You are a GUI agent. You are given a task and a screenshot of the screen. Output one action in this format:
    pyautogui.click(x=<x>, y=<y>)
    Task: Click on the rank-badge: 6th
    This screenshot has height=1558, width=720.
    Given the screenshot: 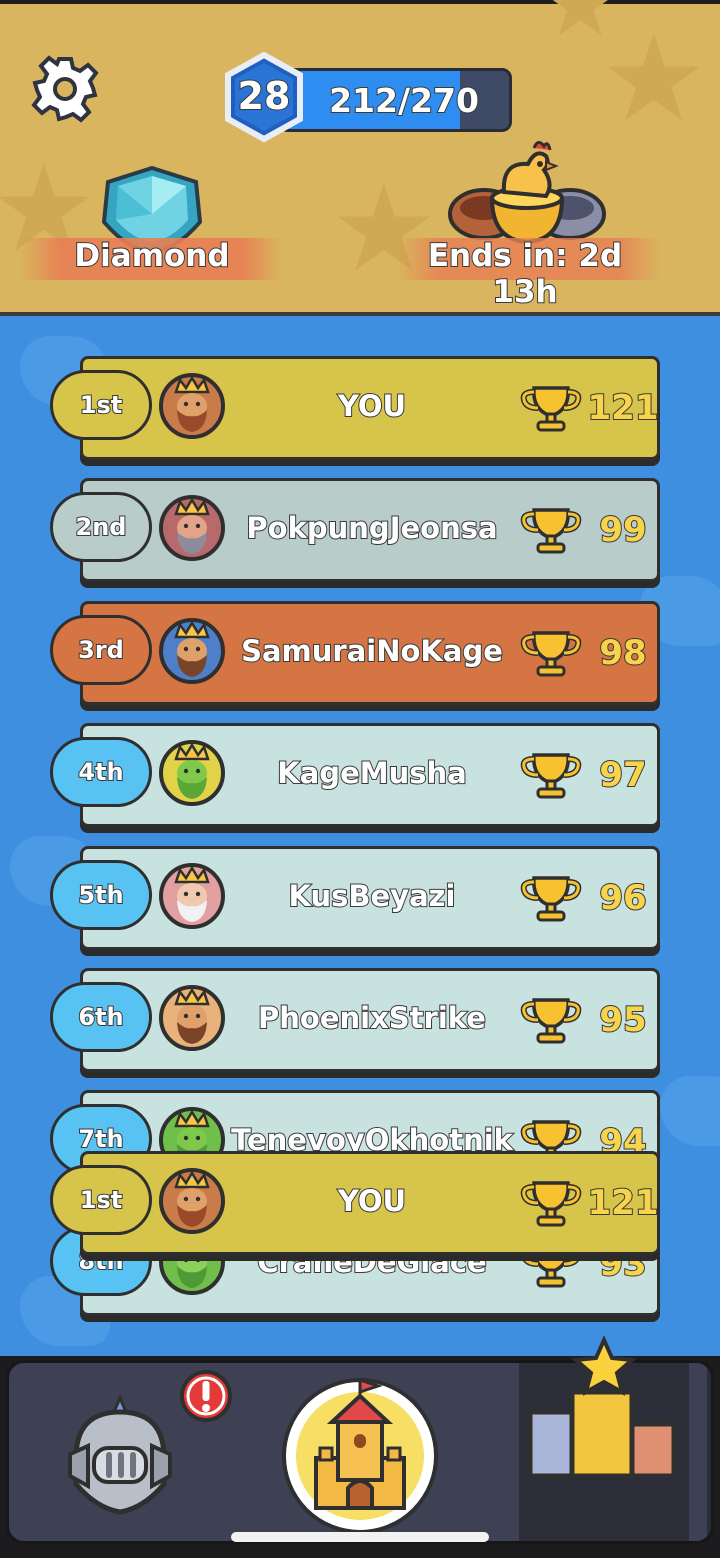 What is the action you would take?
    pyautogui.click(x=101, y=1017)
    